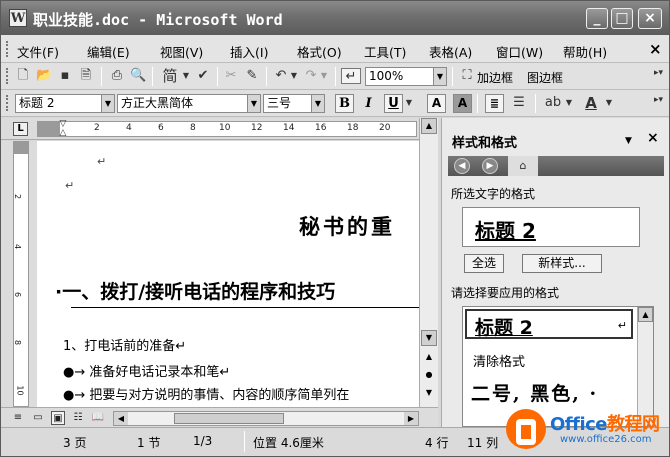  Describe the element at coordinates (227, 129) in the screenshot. I see `horizontal-ruler: ▽ △ 2 4 6 8 10 12 14 16 18 20` at that location.